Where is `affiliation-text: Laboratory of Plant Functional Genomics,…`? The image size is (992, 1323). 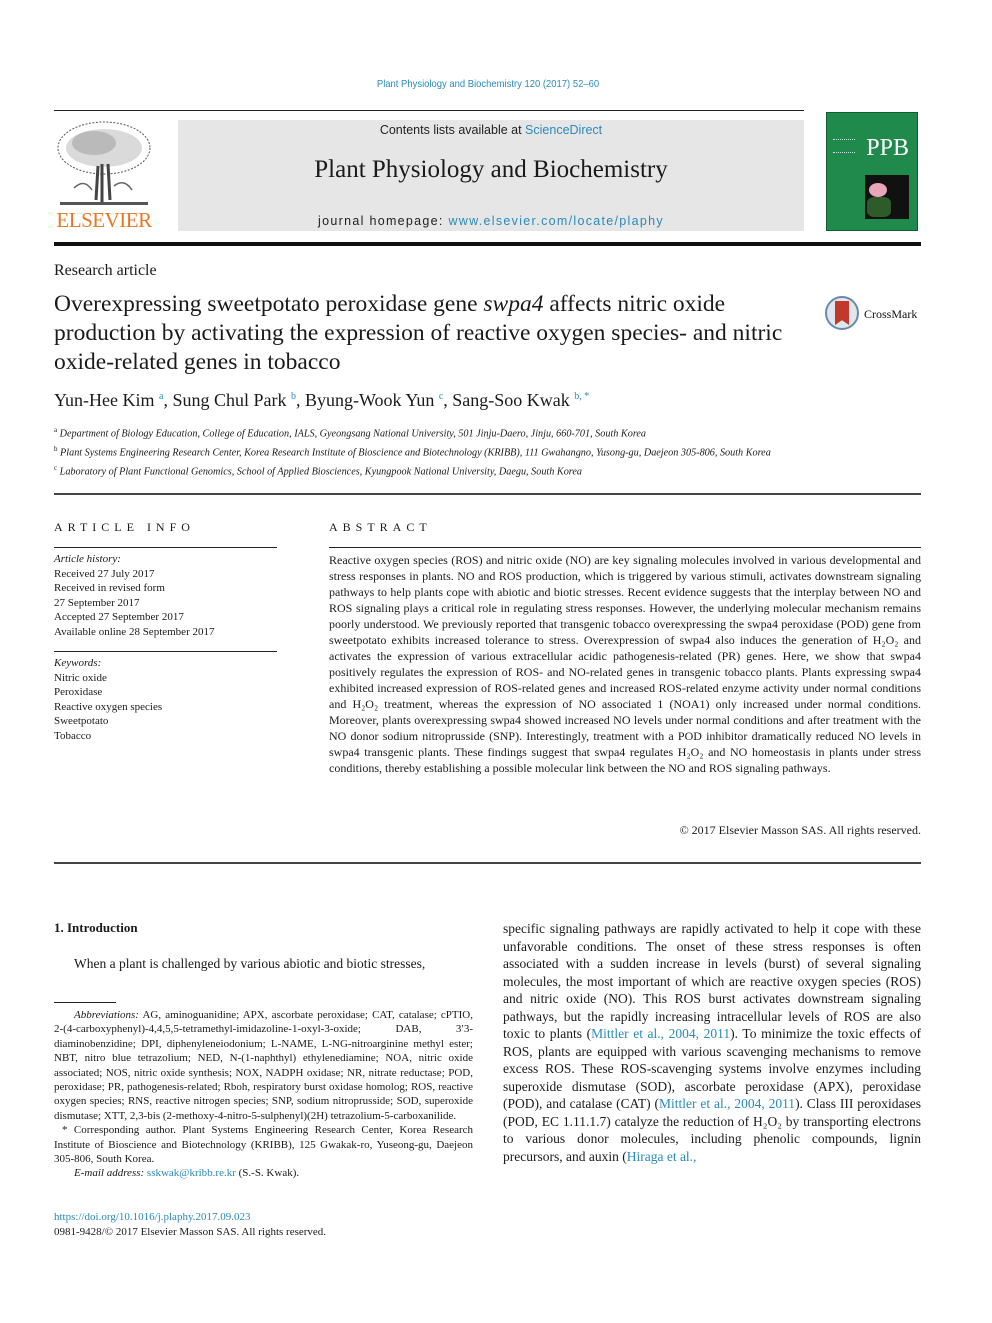
affiliation-text: Laboratory of Plant Functional Genomics,… is located at coordinates (320, 472).